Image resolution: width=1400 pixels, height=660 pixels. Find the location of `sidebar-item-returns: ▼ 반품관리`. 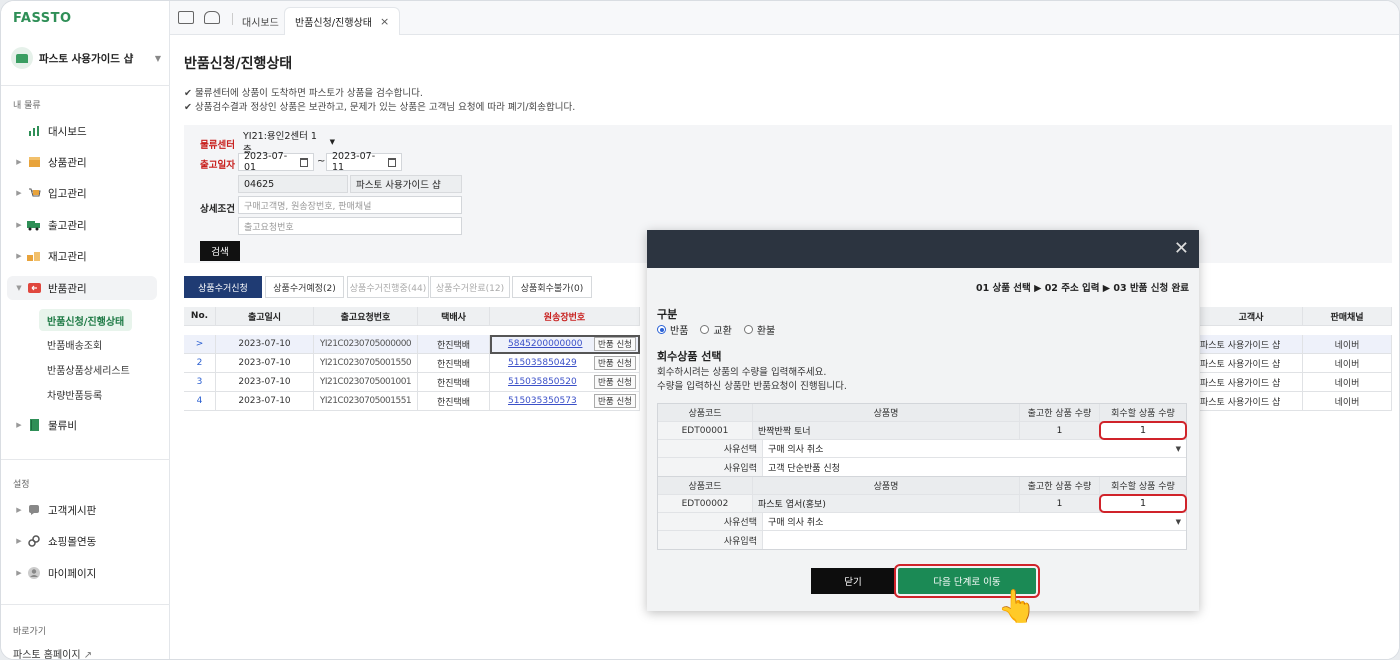

sidebar-item-returns: ▼ 반품관리 is located at coordinates (82, 288).